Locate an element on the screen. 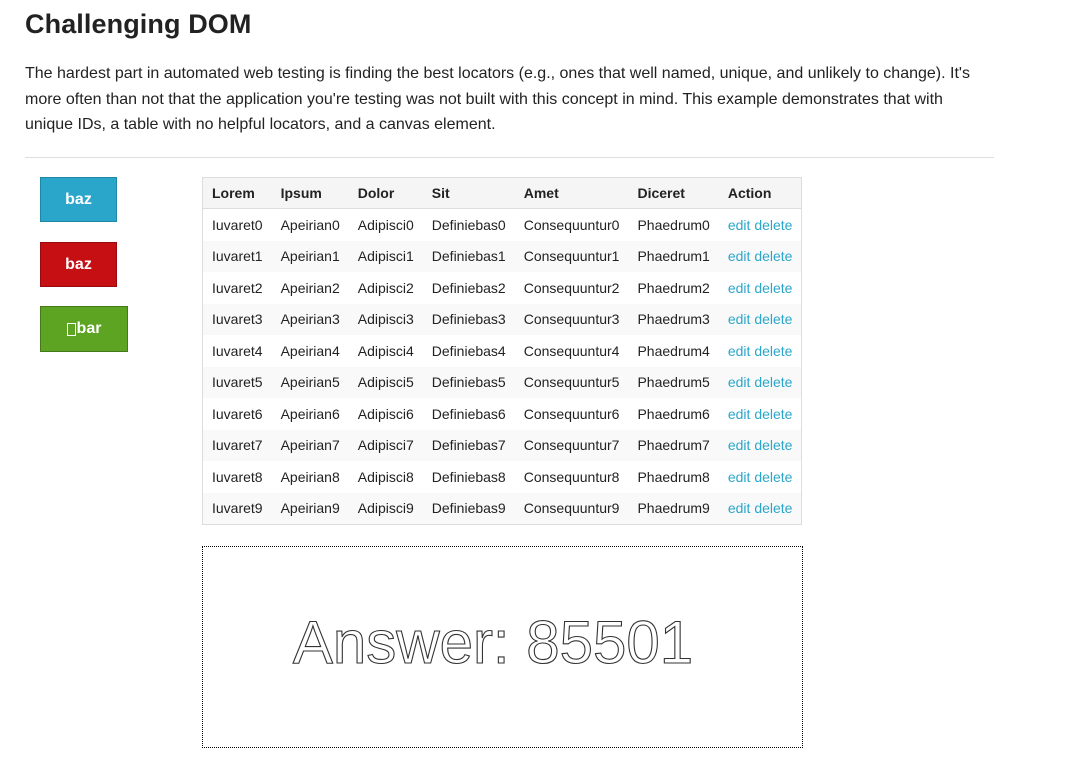 The height and width of the screenshot is (762, 1077). table-cell: Apeirian3 is located at coordinates (310, 319).